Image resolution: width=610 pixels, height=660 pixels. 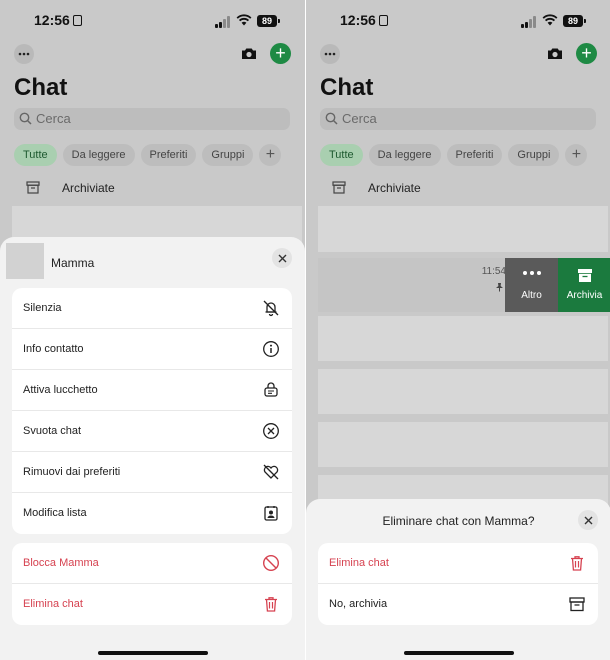 I want to click on menu-item-label: Info contatto, so click(x=53, y=349).